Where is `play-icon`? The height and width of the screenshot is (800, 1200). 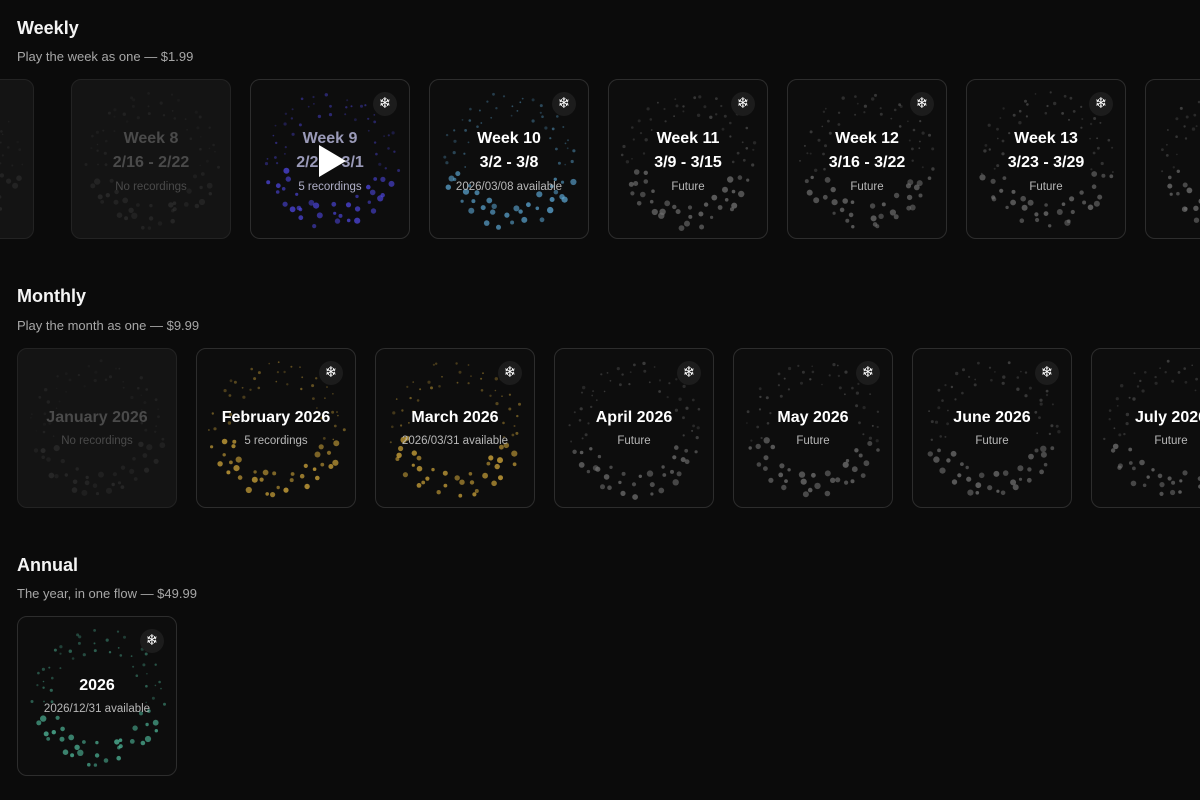
play-icon is located at coordinates (332, 161).